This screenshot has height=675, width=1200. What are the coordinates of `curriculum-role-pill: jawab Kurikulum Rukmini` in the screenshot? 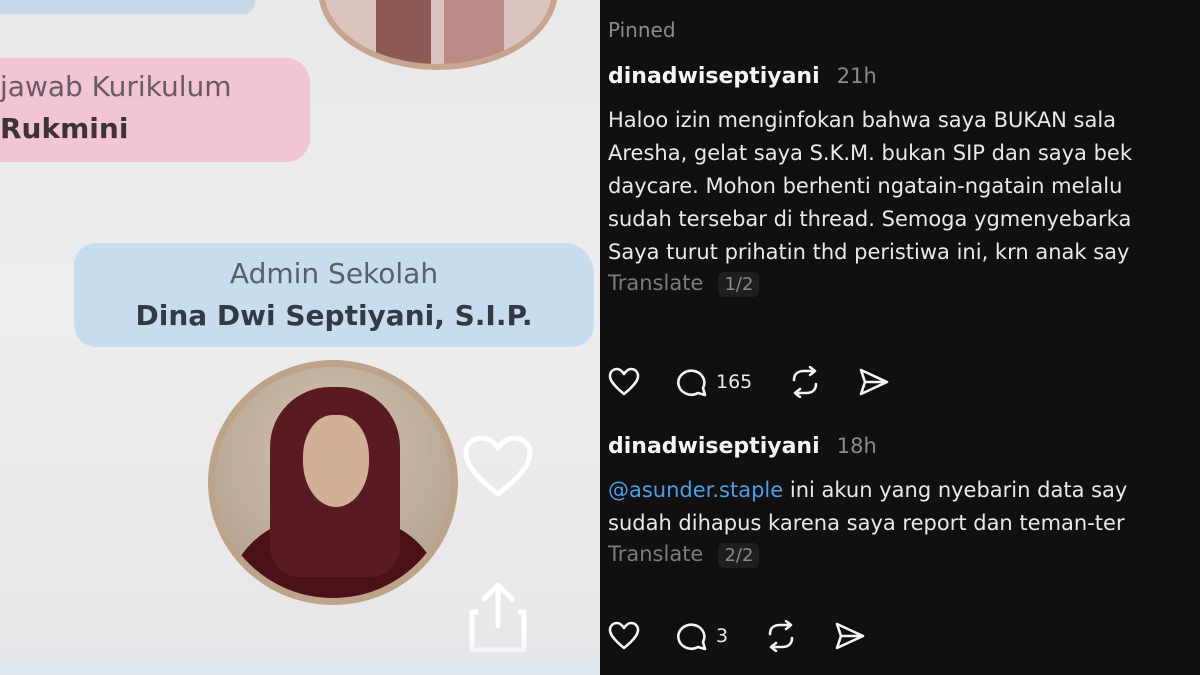 It's located at (155, 110).